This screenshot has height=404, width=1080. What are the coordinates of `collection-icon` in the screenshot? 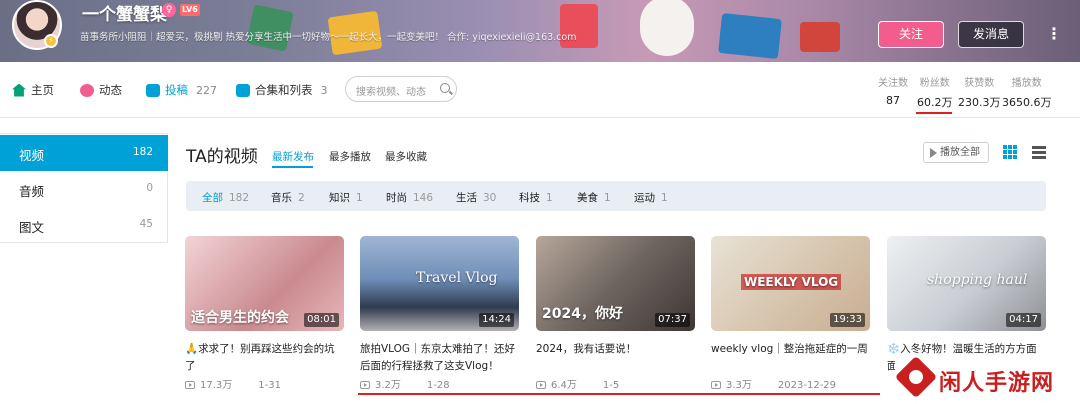 It's located at (243, 90).